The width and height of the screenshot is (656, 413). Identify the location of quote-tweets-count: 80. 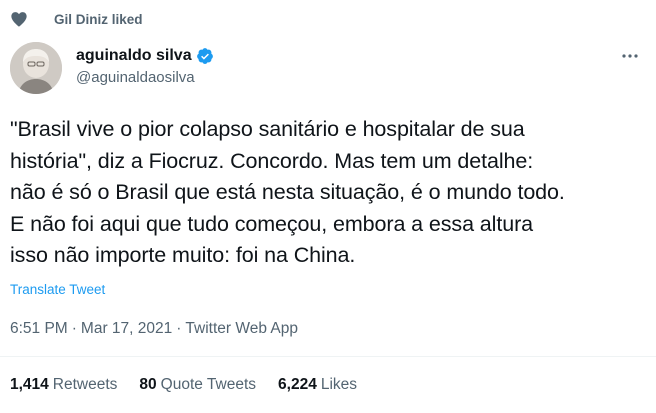
(148, 384).